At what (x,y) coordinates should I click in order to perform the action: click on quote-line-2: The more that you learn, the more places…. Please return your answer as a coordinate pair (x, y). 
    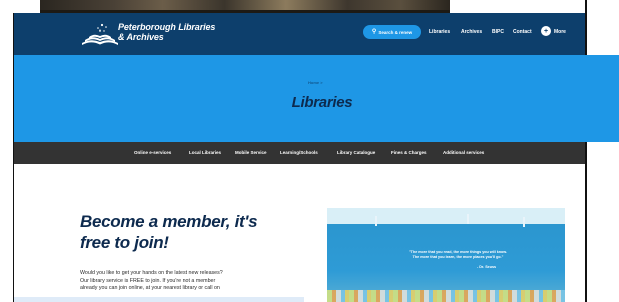
    Looking at the image, I should click on (458, 257).